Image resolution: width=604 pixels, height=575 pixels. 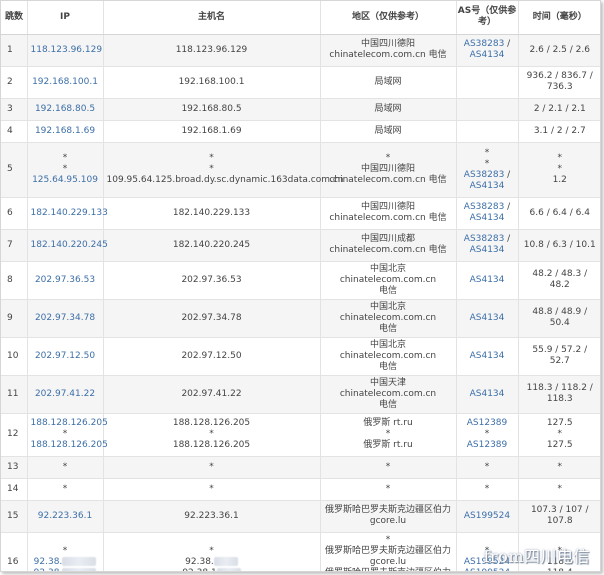 What do you see at coordinates (14, 213) in the screenshot?
I see `hop-cell: 6` at bounding box center [14, 213].